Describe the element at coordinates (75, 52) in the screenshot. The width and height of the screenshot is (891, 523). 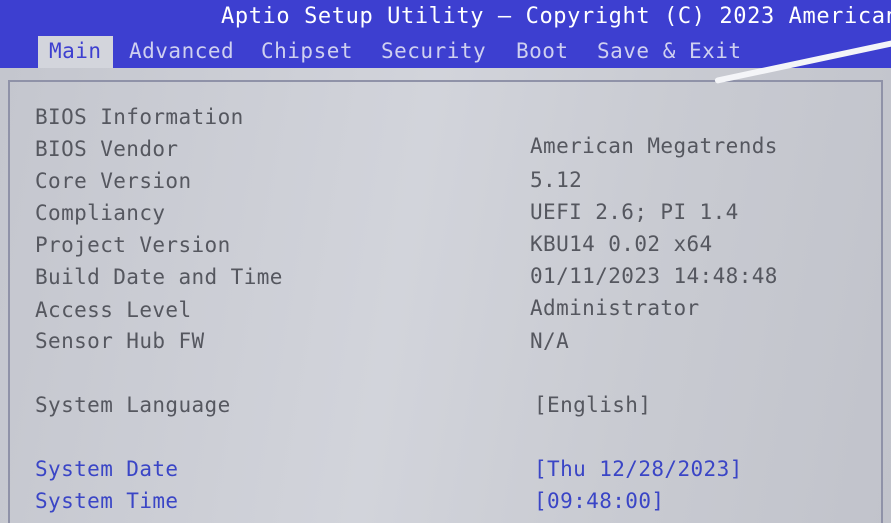
I see `tab-main: Main` at that location.